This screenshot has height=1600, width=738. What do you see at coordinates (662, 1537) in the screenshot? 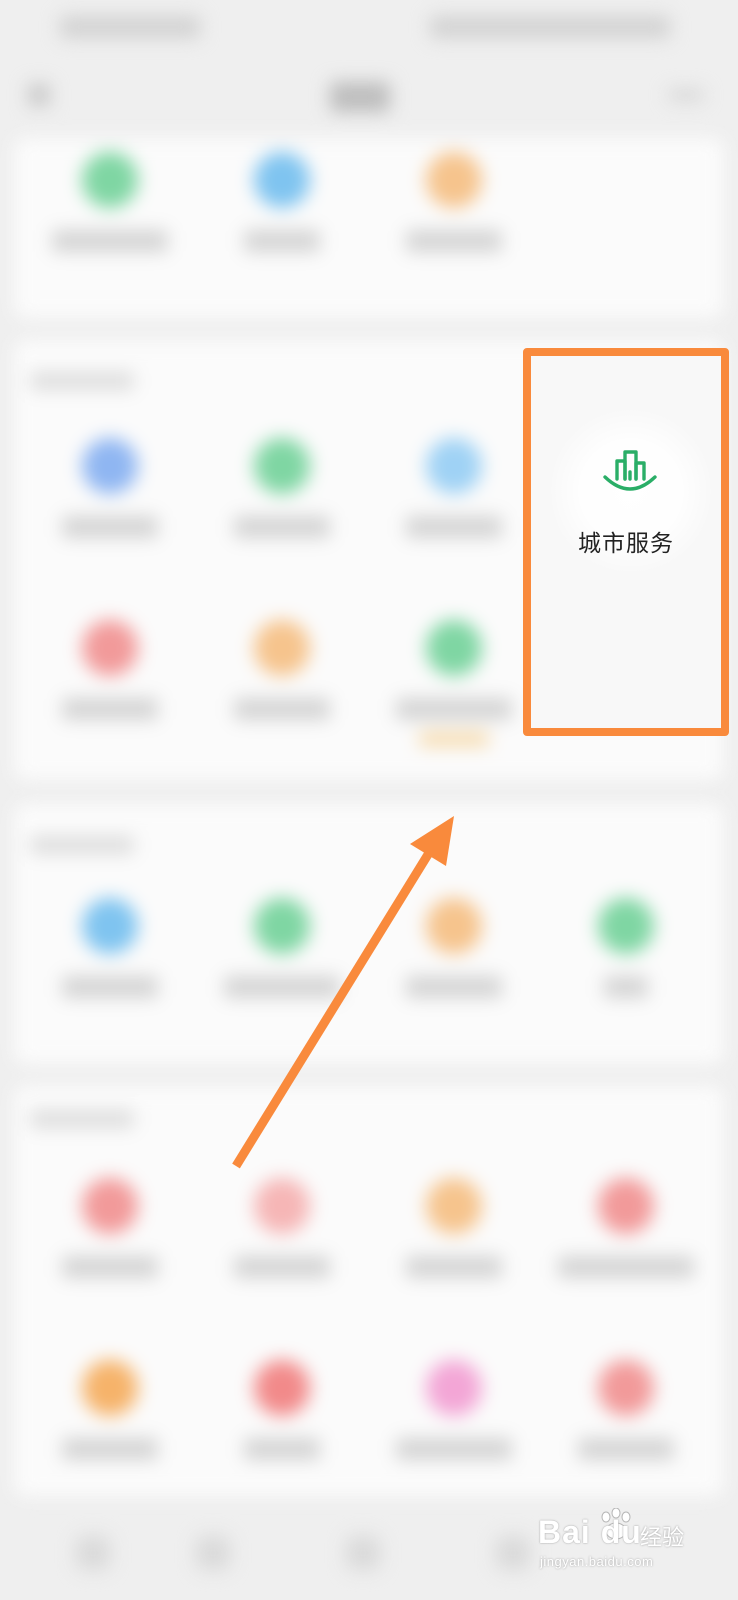
I see `watermark-suffix: 经验` at bounding box center [662, 1537].